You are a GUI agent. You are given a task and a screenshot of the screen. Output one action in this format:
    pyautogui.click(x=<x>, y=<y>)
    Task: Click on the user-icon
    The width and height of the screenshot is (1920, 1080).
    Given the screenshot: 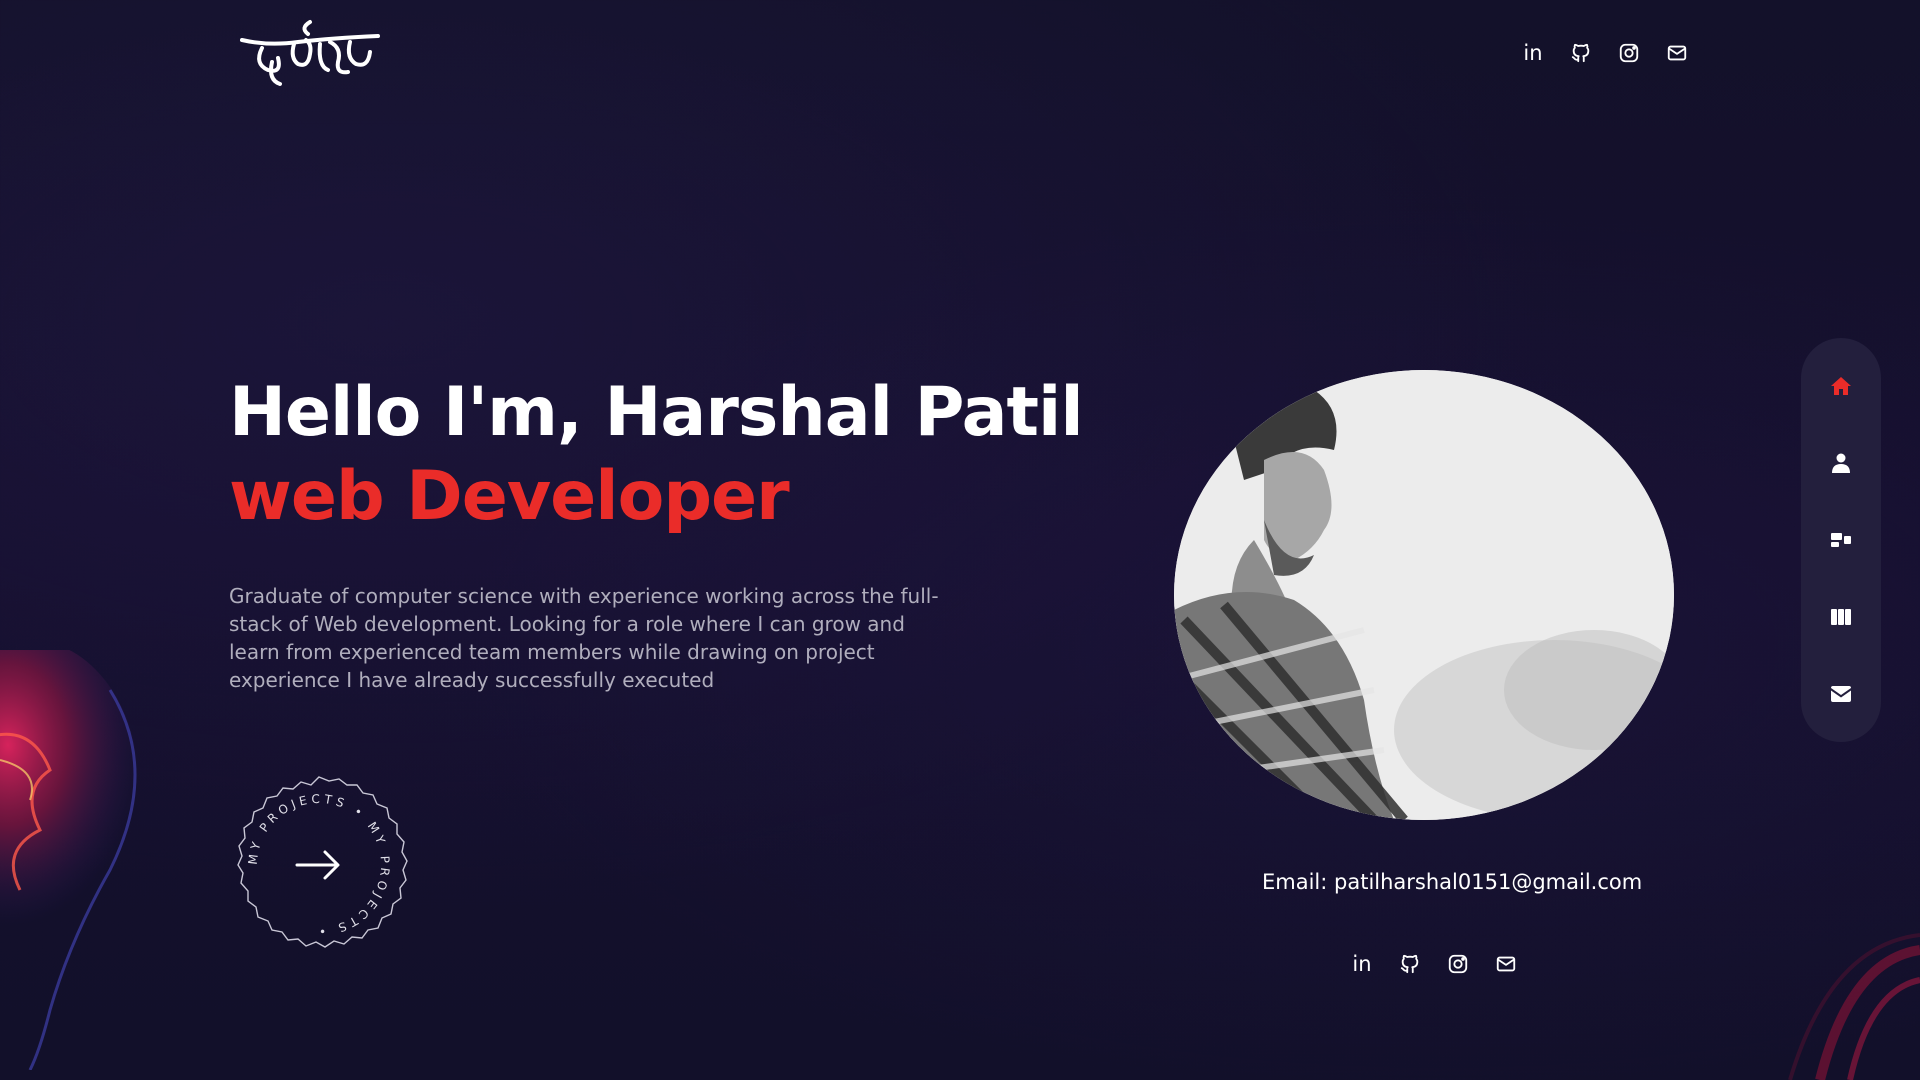 What is the action you would take?
    pyautogui.click(x=1841, y=463)
    